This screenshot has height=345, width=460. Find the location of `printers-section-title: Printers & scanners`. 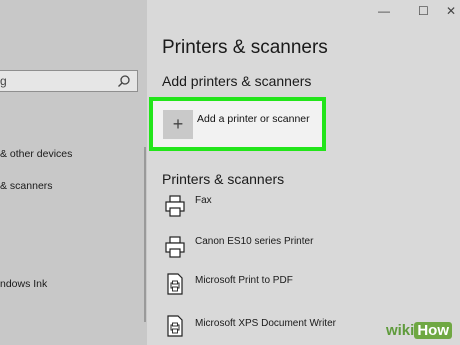

printers-section-title: Printers & scanners is located at coordinates (223, 179).